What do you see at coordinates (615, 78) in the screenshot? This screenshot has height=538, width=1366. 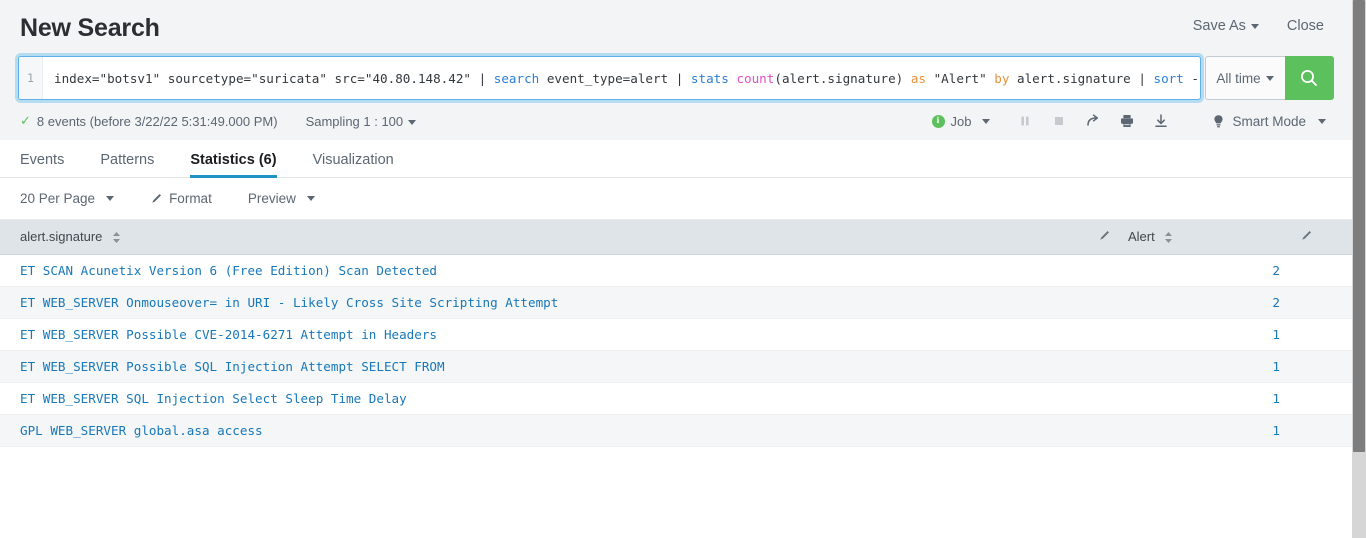 I see `spl-token-eventtype: event_type=alert |` at bounding box center [615, 78].